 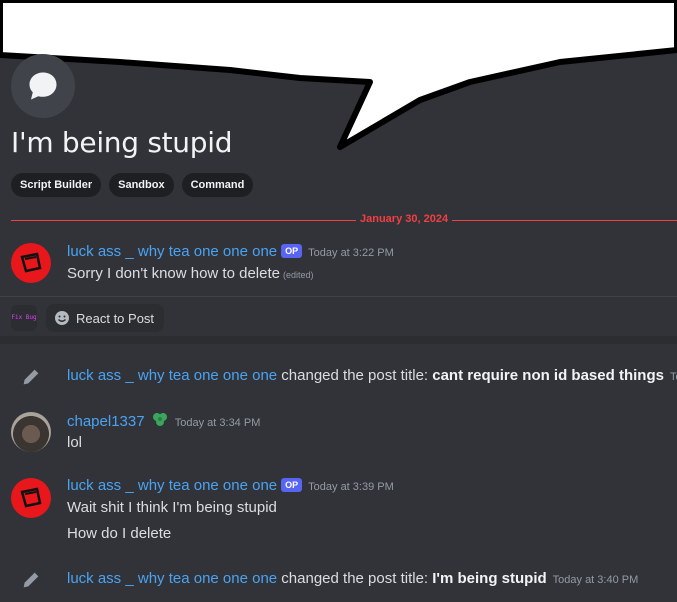 I want to click on leaf-icon, so click(x=159, y=419).